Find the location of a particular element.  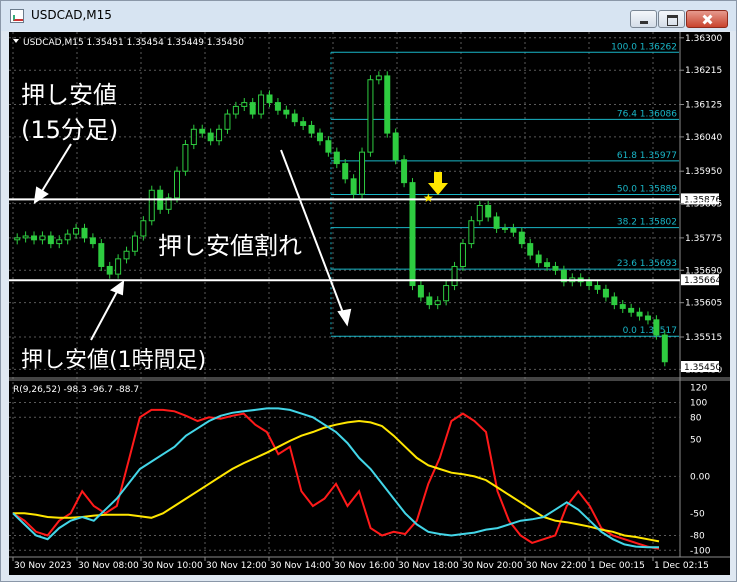

price-tick-label: 1.36300 is located at coordinates (703, 39).